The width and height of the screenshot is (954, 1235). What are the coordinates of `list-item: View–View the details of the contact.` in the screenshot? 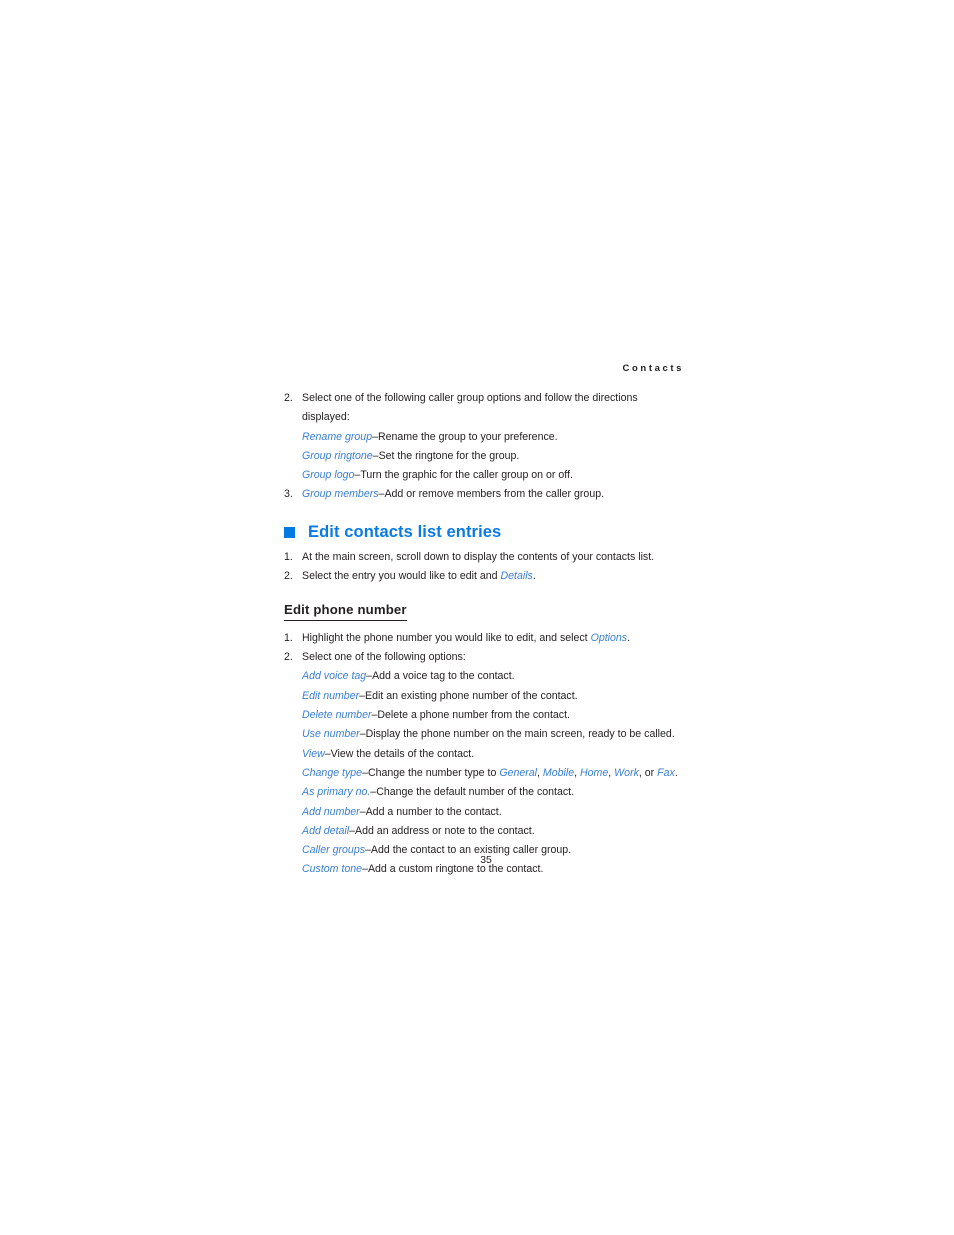 It's located at (486, 754).